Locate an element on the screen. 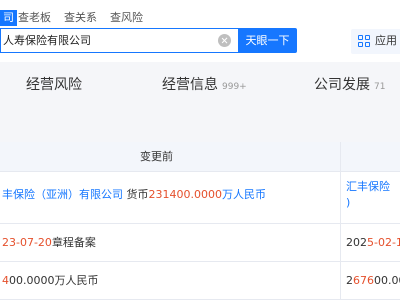  cell-after-line2: ) is located at coordinates (348, 203).